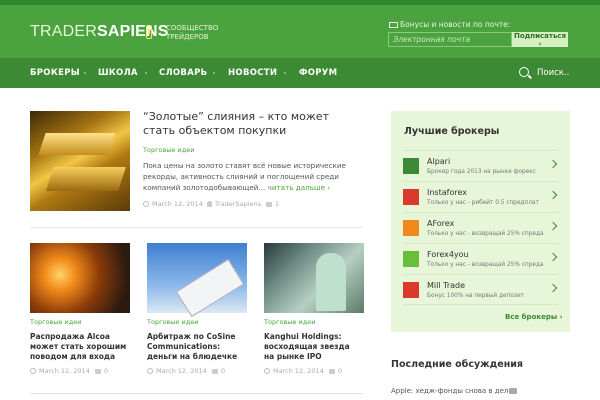 The height and width of the screenshot is (400, 600). What do you see at coordinates (393, 25) in the screenshot?
I see `mail-icon` at bounding box center [393, 25].